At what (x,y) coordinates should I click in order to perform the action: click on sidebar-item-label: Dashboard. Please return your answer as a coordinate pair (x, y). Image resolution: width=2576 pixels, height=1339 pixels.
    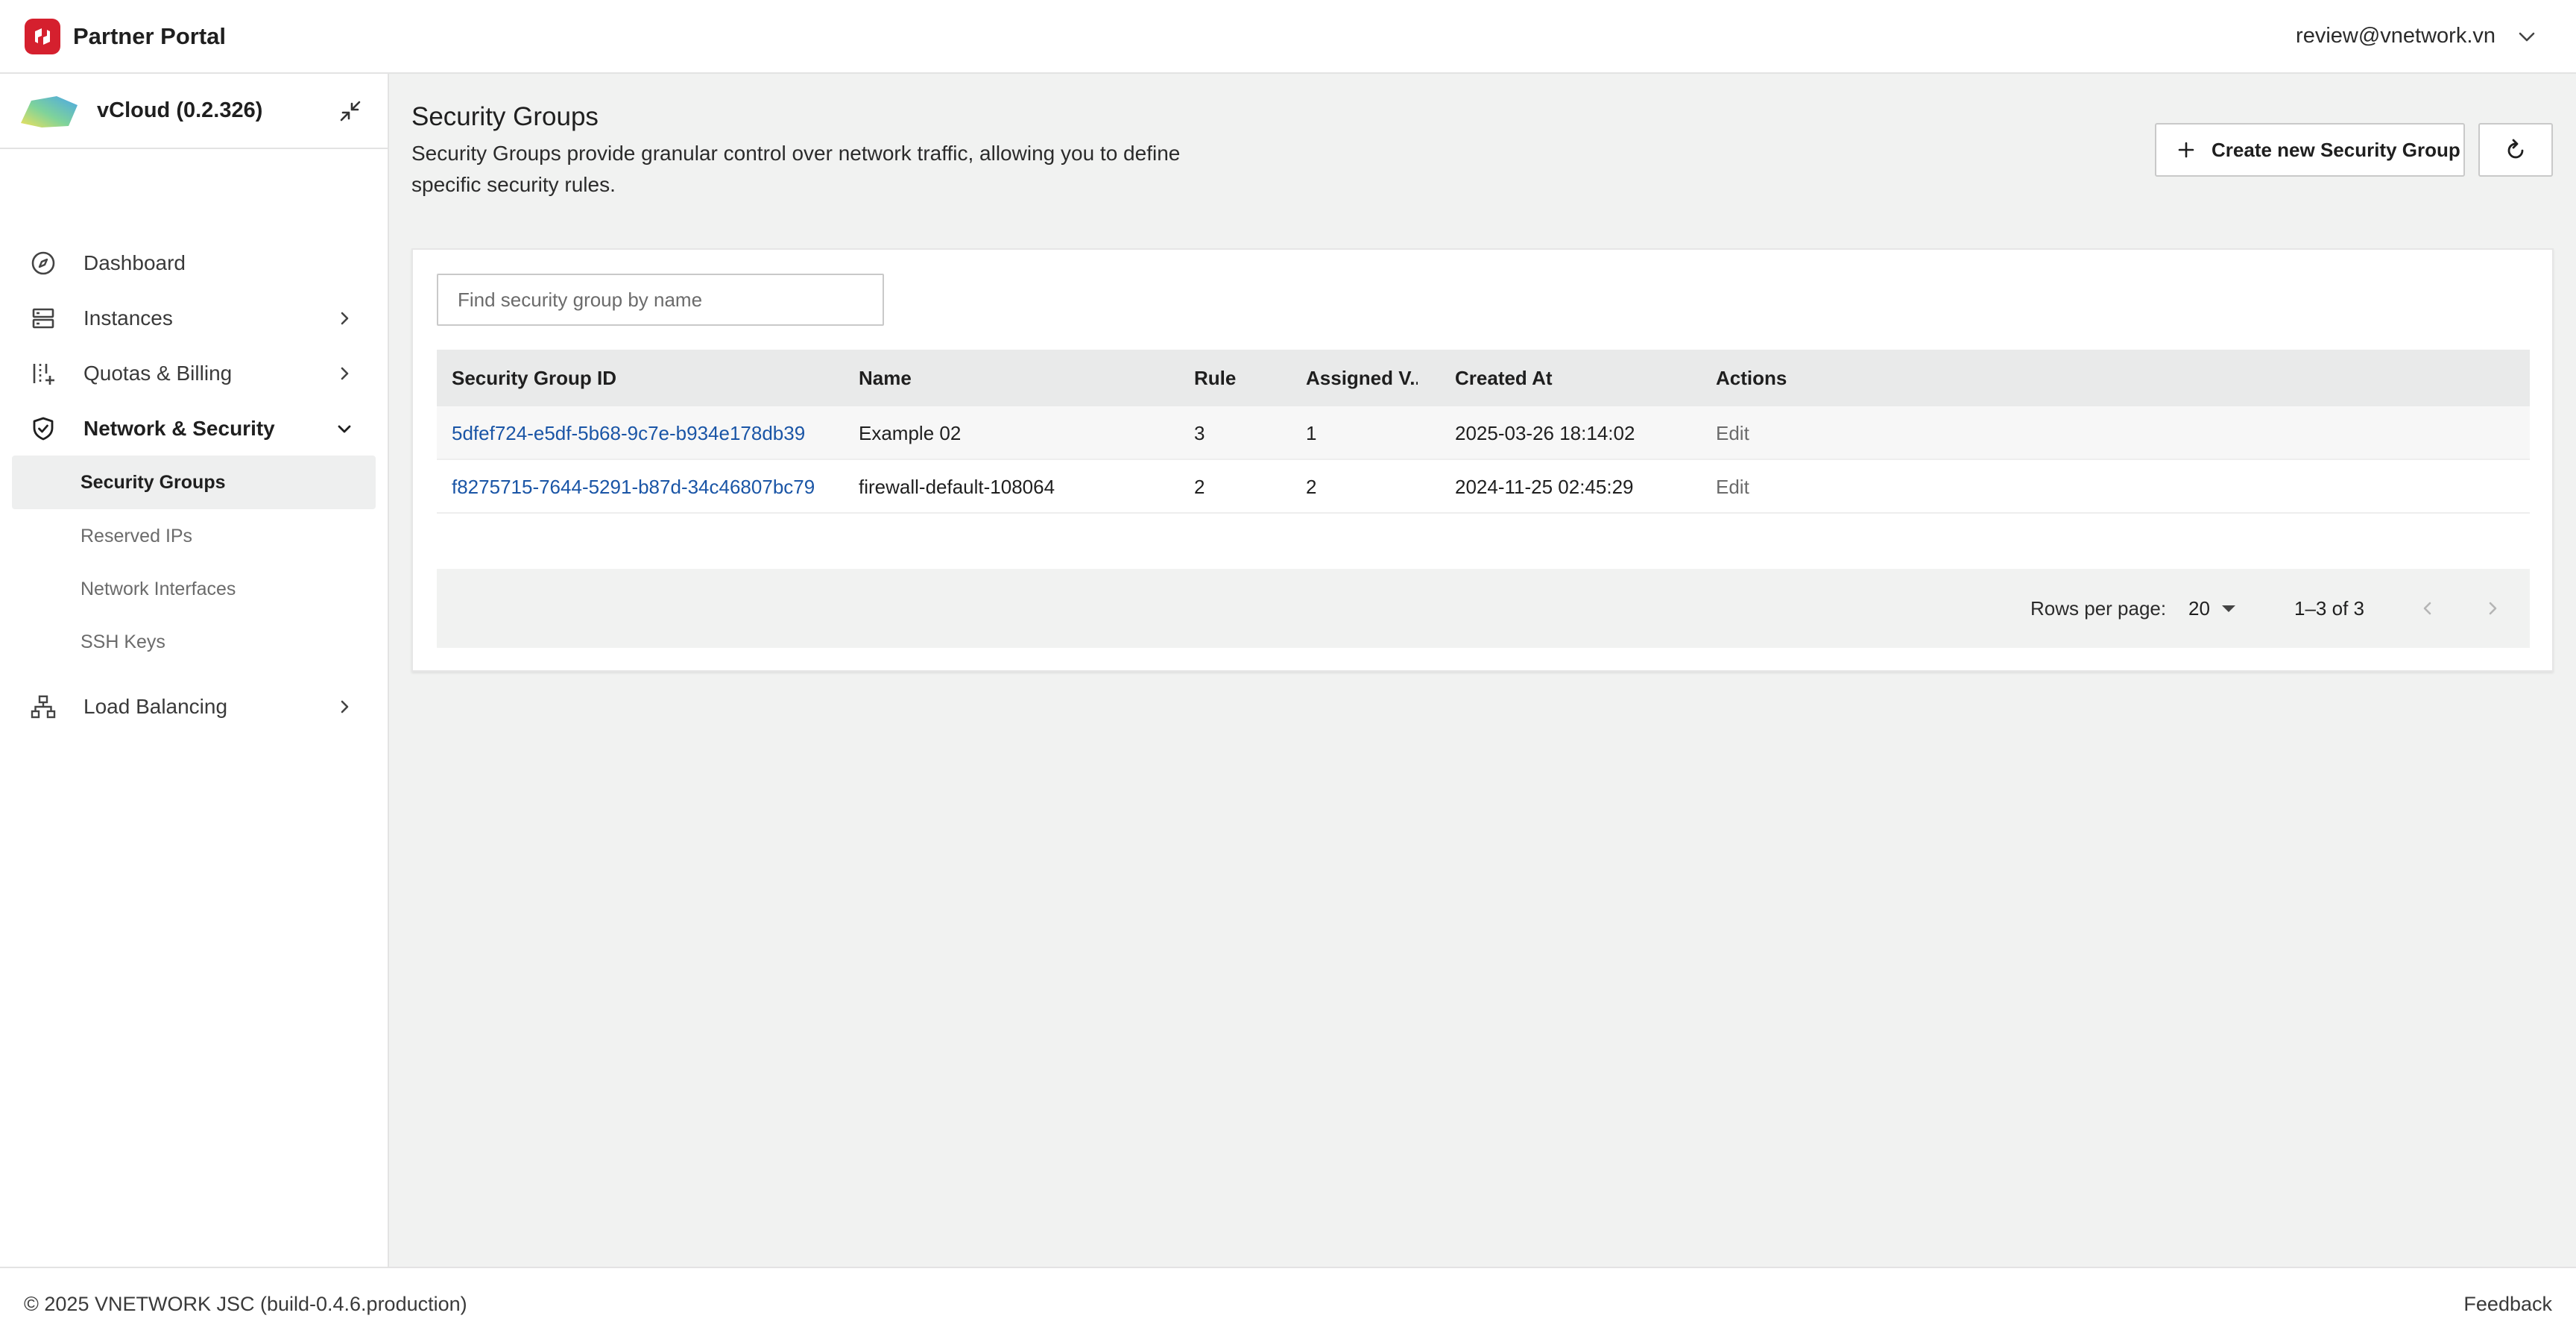
    Looking at the image, I should click on (134, 262).